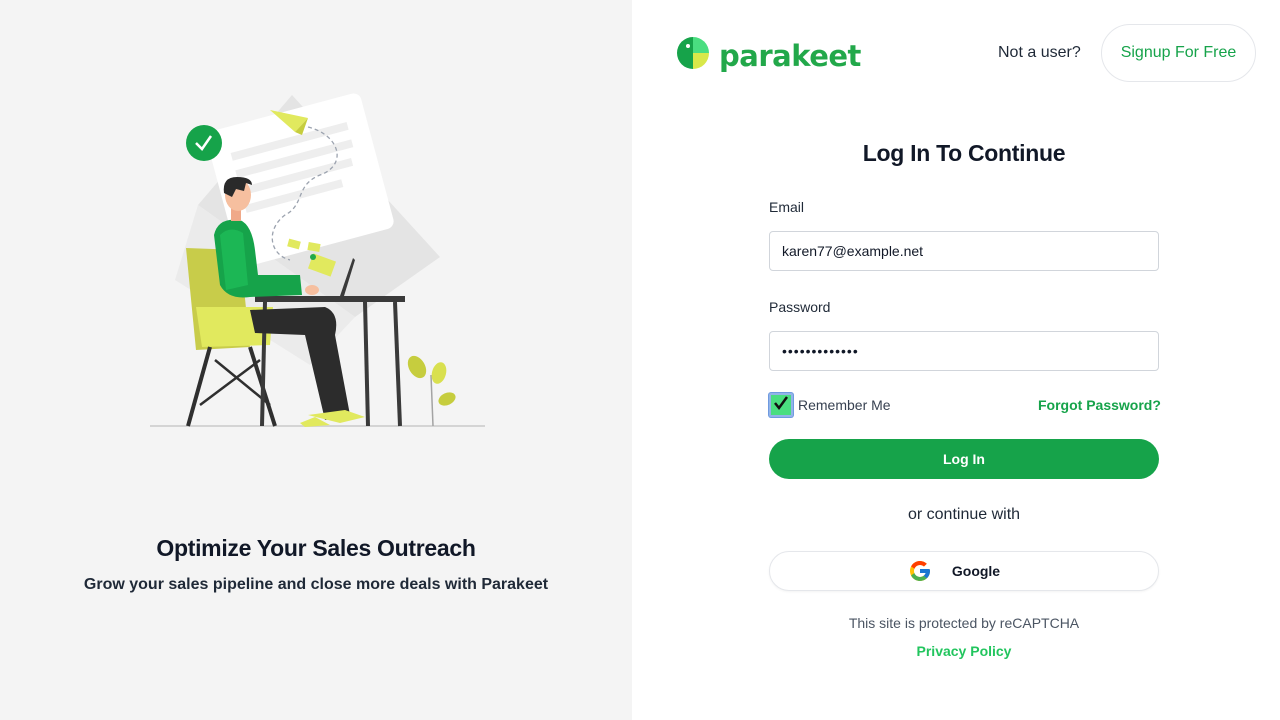  What do you see at coordinates (964, 153) in the screenshot?
I see `form-title: Log In To Continue` at bounding box center [964, 153].